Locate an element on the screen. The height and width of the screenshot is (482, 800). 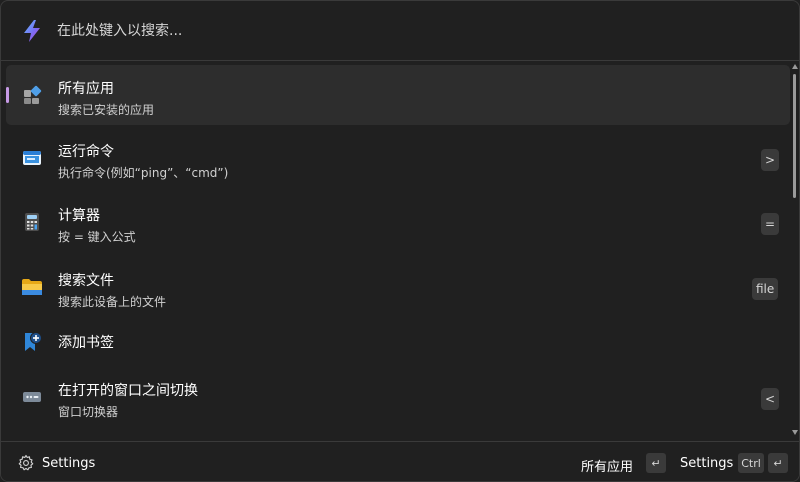
settings-link: Settings is located at coordinates (68, 463).